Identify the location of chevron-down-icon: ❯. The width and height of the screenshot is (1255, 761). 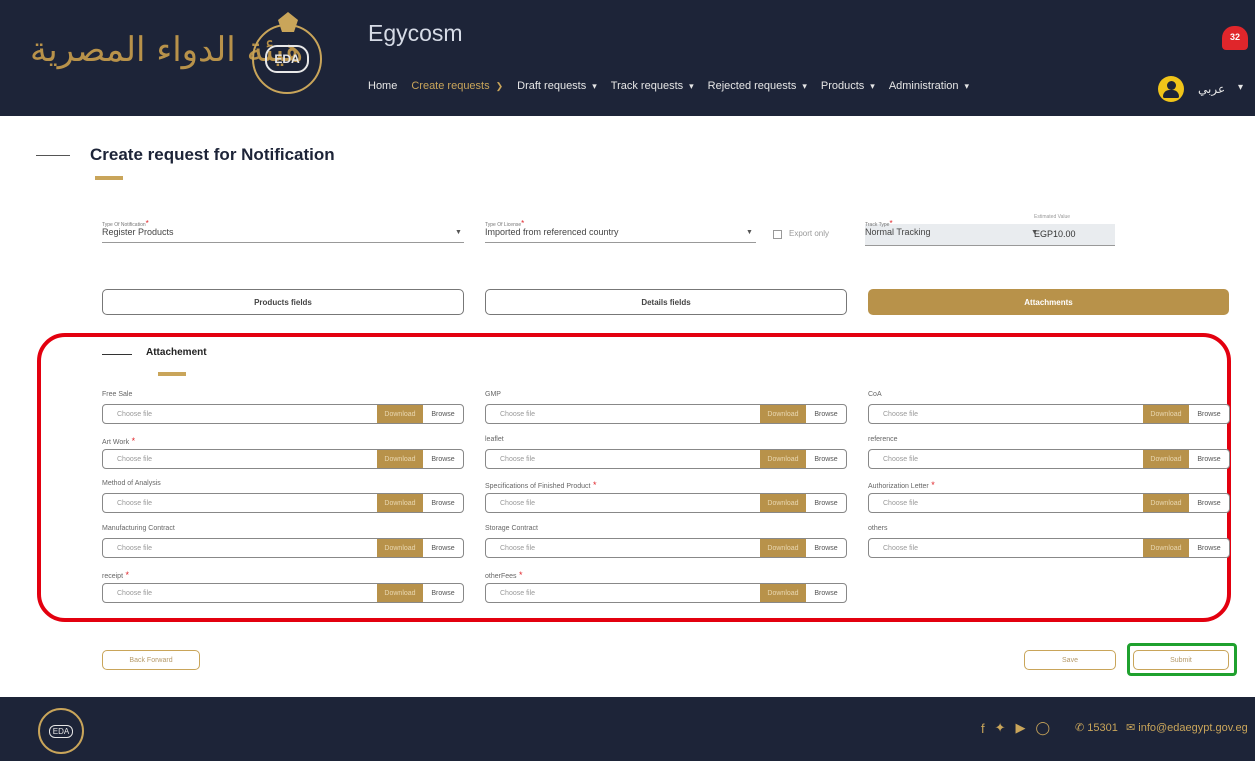
(499, 85).